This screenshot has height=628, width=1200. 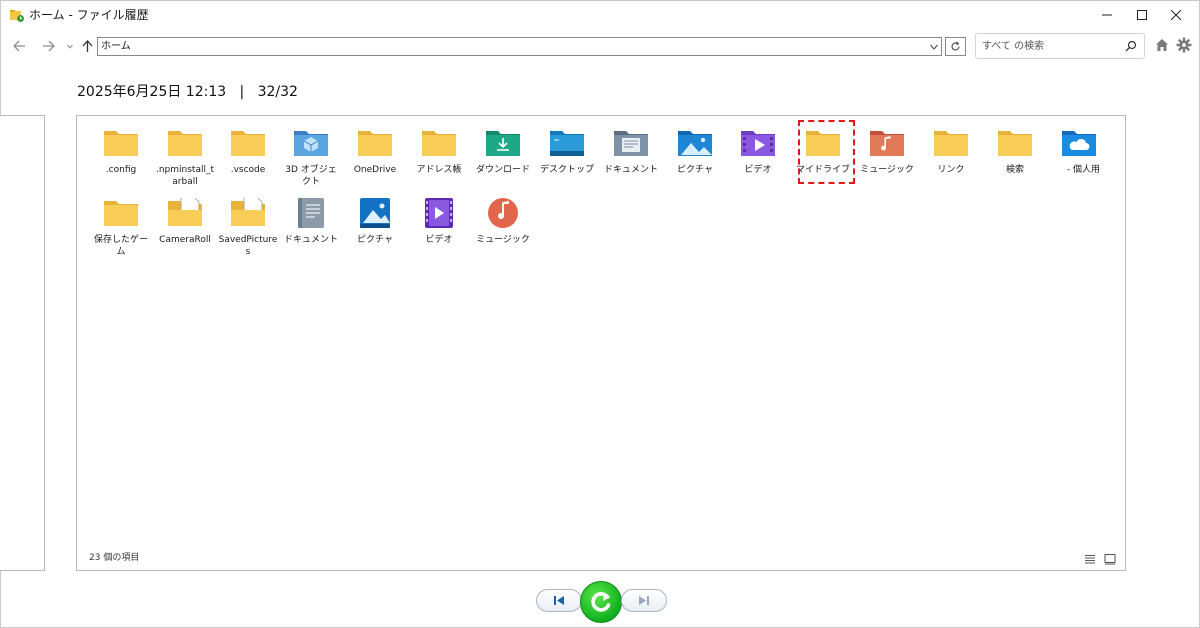 I want to click on home-icon, so click(x=1162, y=45).